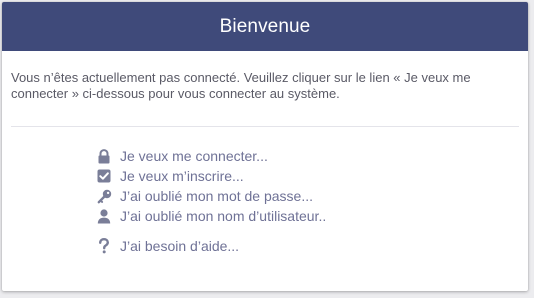 This screenshot has width=534, height=298. Describe the element at coordinates (223, 216) in the screenshot. I see `forgot-username-link-label: J’ai oublié mon nom d’utilisateur..` at that location.